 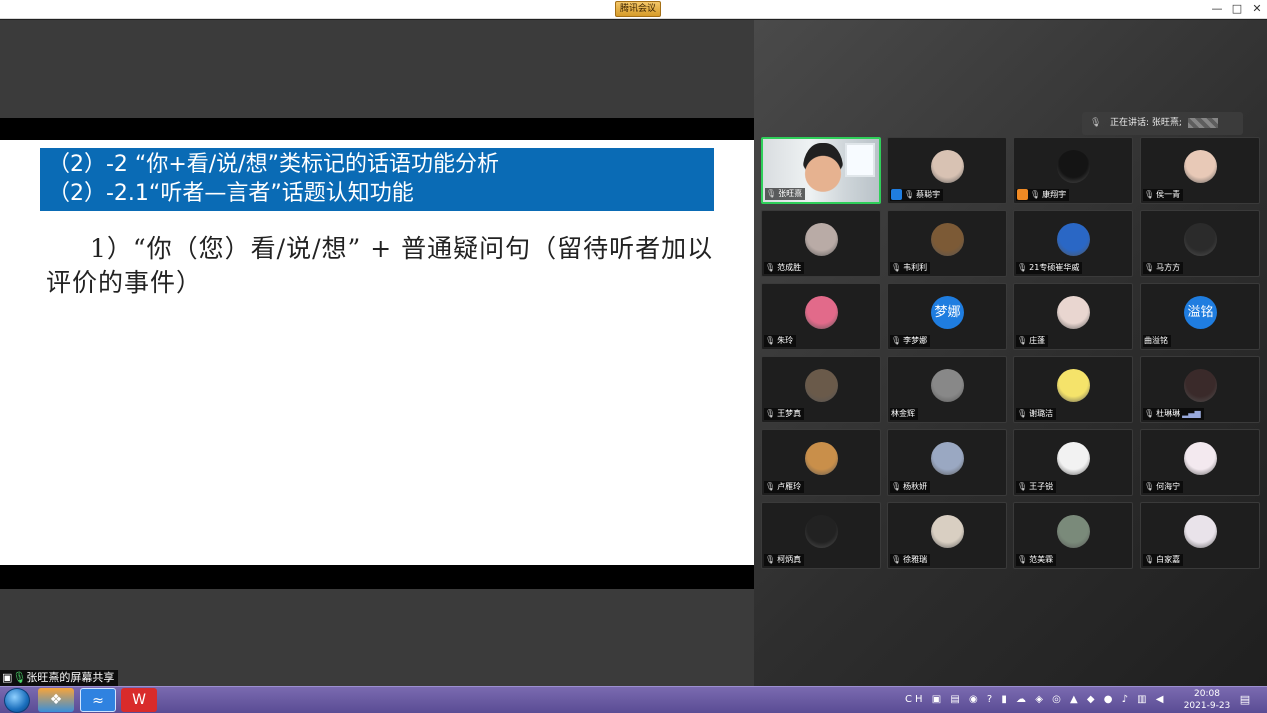 I want to click on screen-share-label-text: 张旺熹的屏幕共享, so click(x=70, y=677).